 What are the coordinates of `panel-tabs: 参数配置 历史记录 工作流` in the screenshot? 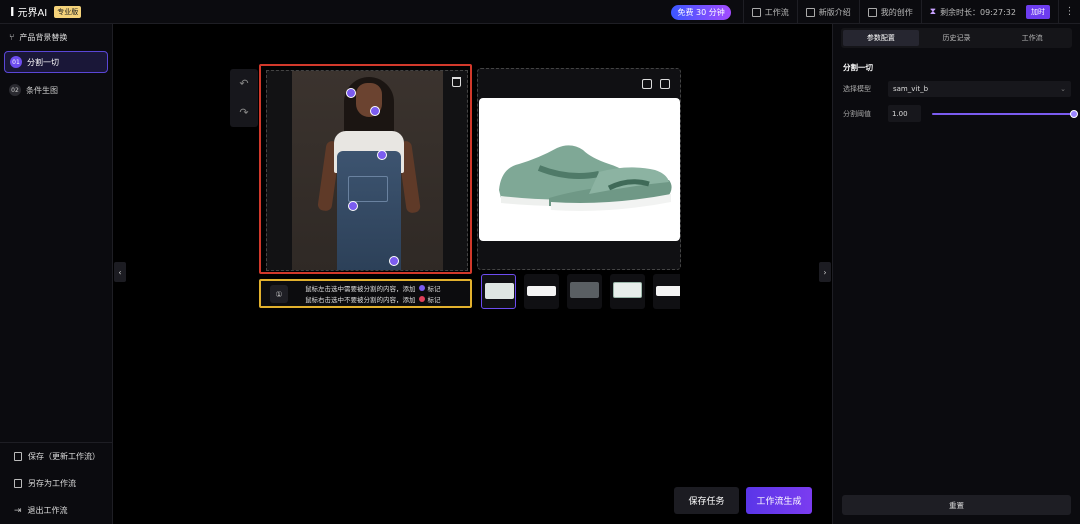 It's located at (956, 38).